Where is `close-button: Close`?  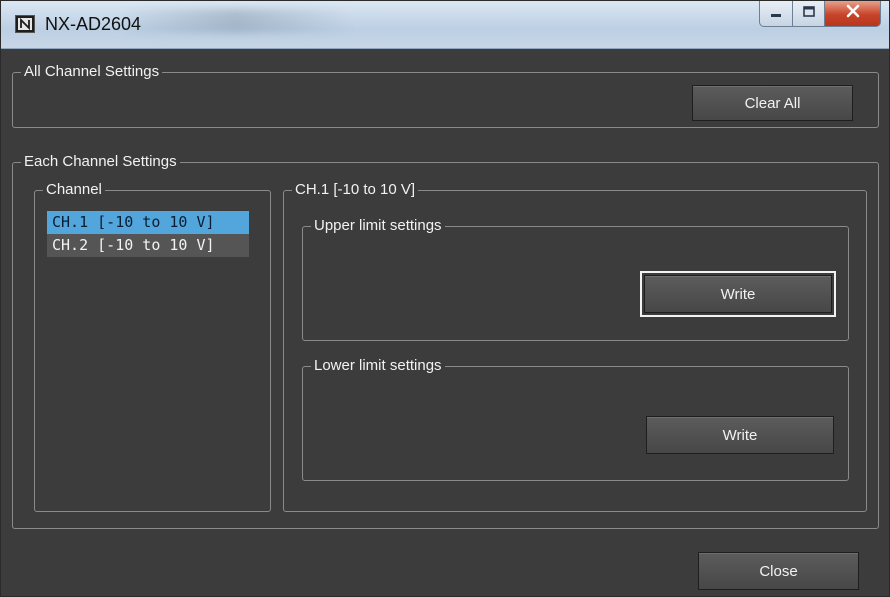
close-button: Close is located at coordinates (778, 571).